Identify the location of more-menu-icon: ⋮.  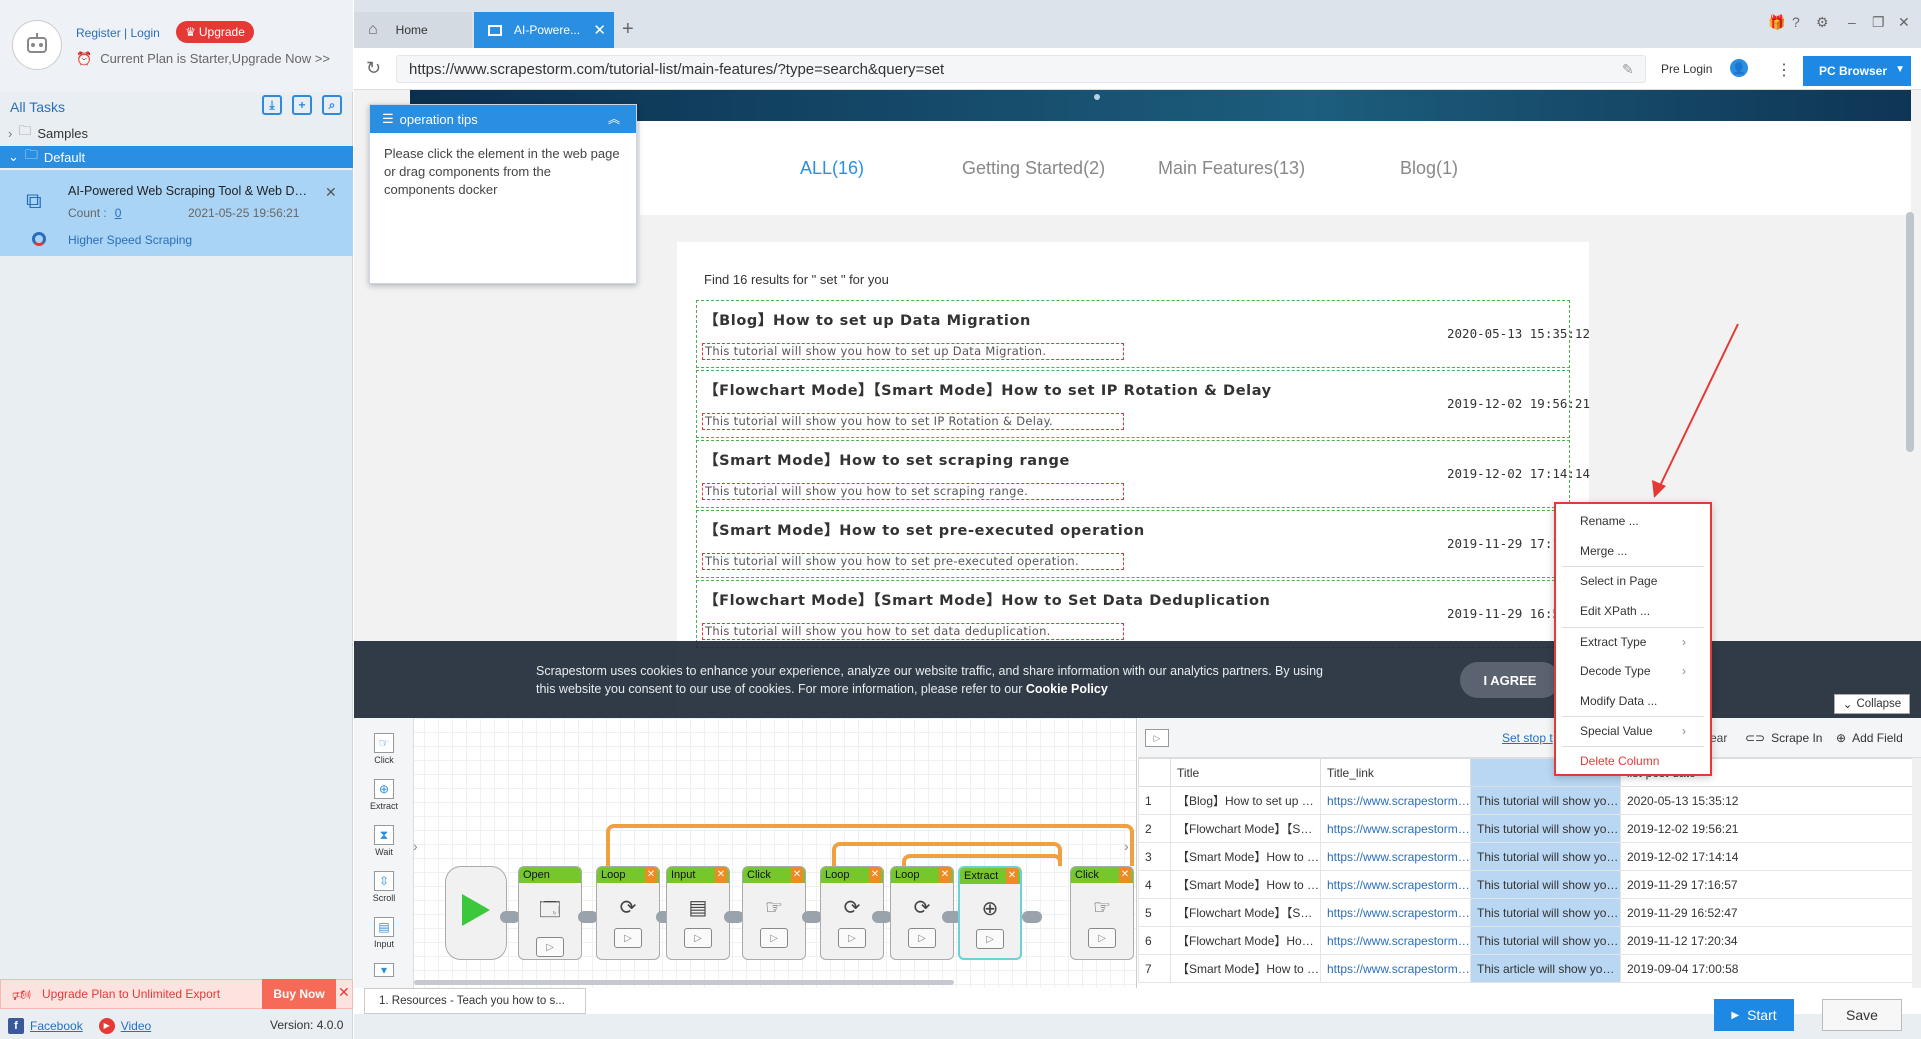
(1784, 70).